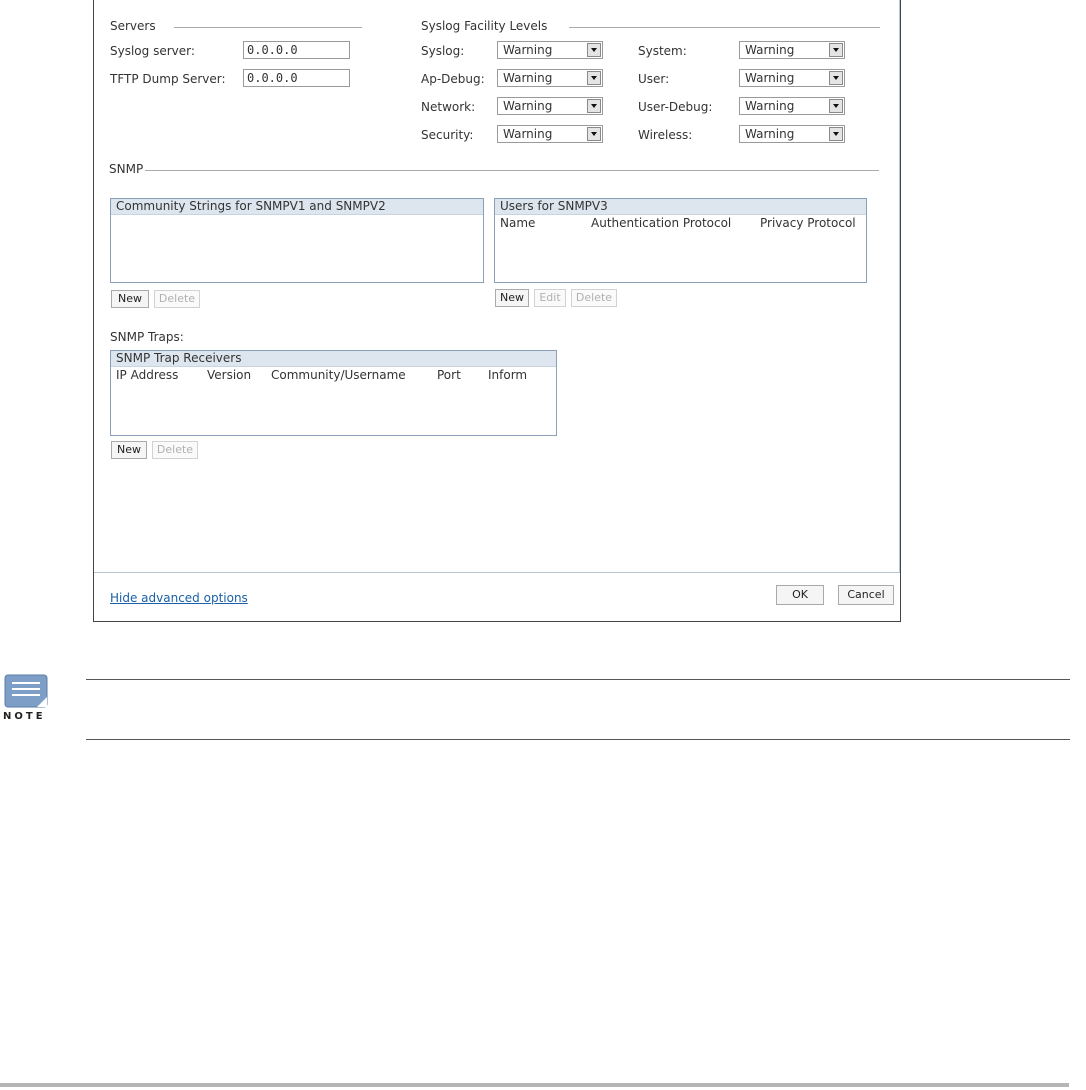 This screenshot has height=1090, width=1086. Describe the element at coordinates (296, 78) in the screenshot. I see `tftp-server-input: 0.0.0.0` at that location.